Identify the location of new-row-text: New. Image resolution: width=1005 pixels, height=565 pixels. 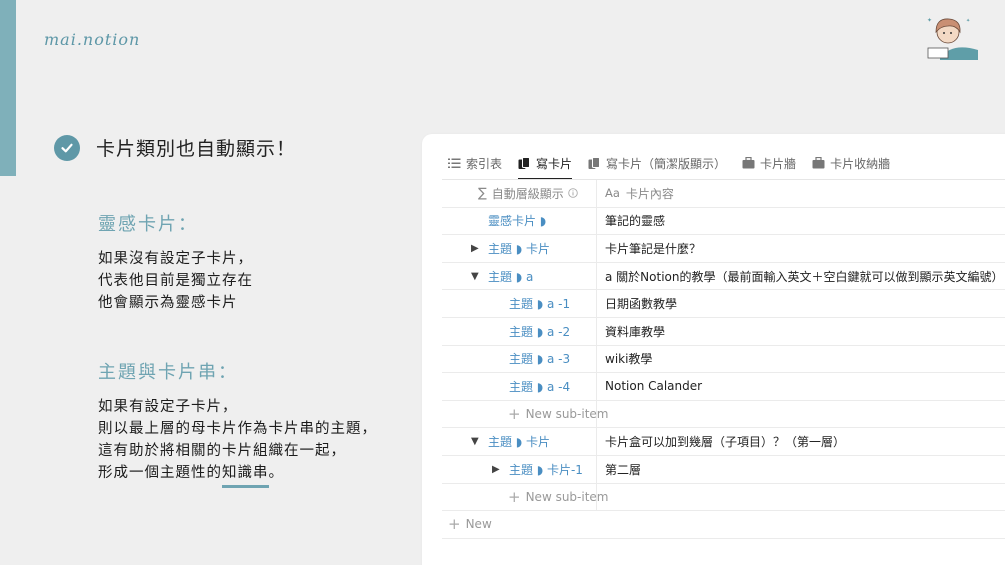
(478, 524).